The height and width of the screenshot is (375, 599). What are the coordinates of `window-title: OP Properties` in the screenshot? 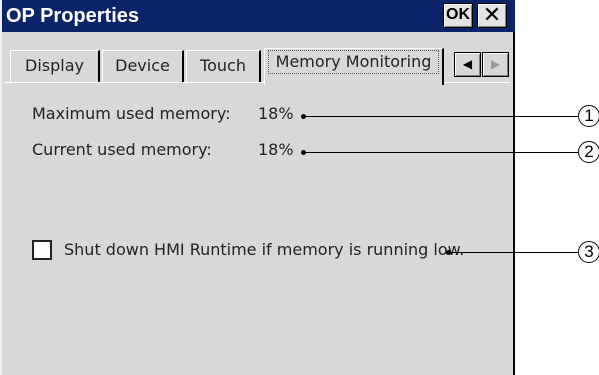 It's located at (73, 16).